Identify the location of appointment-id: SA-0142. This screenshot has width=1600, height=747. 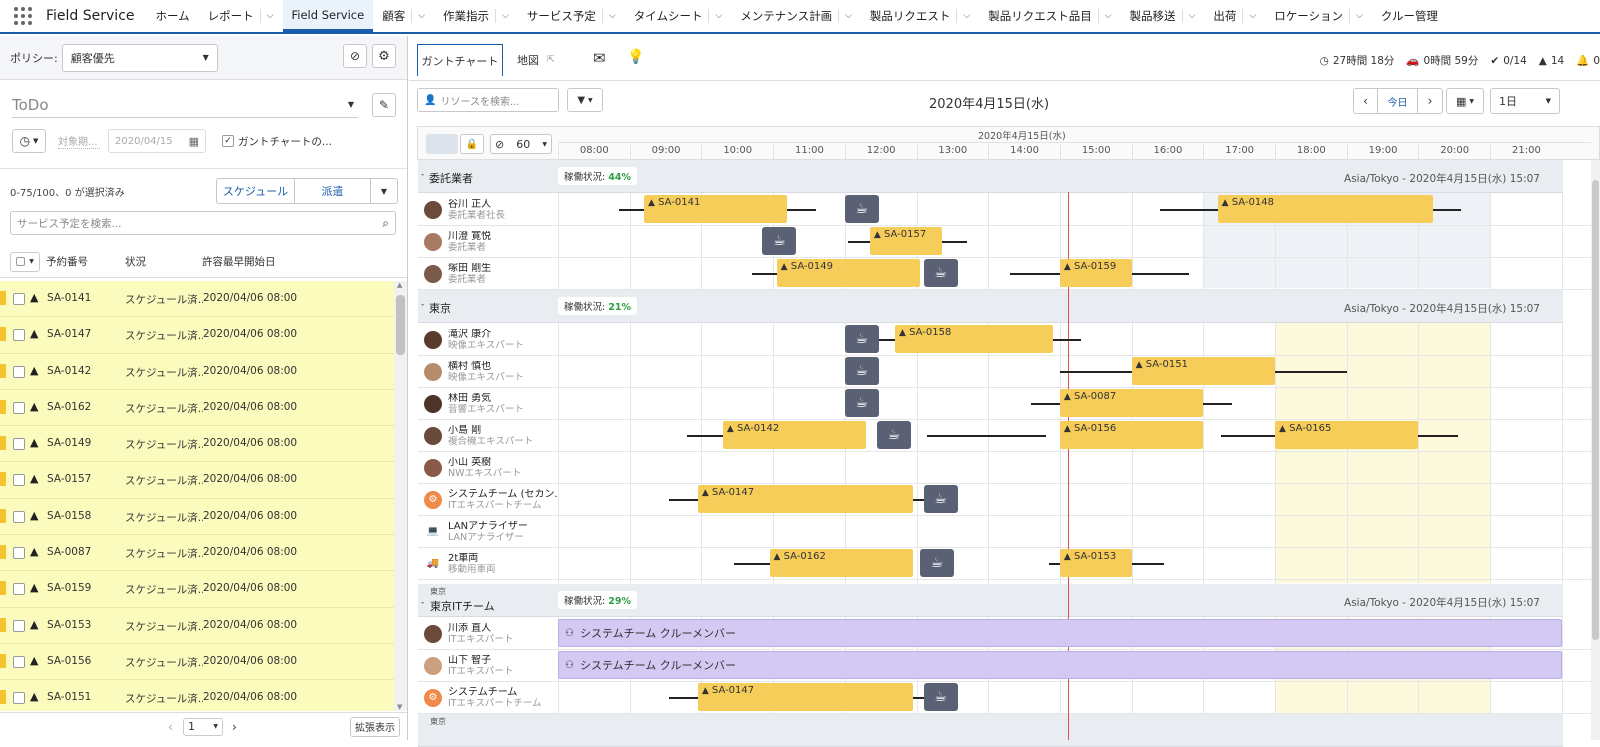
(69, 371).